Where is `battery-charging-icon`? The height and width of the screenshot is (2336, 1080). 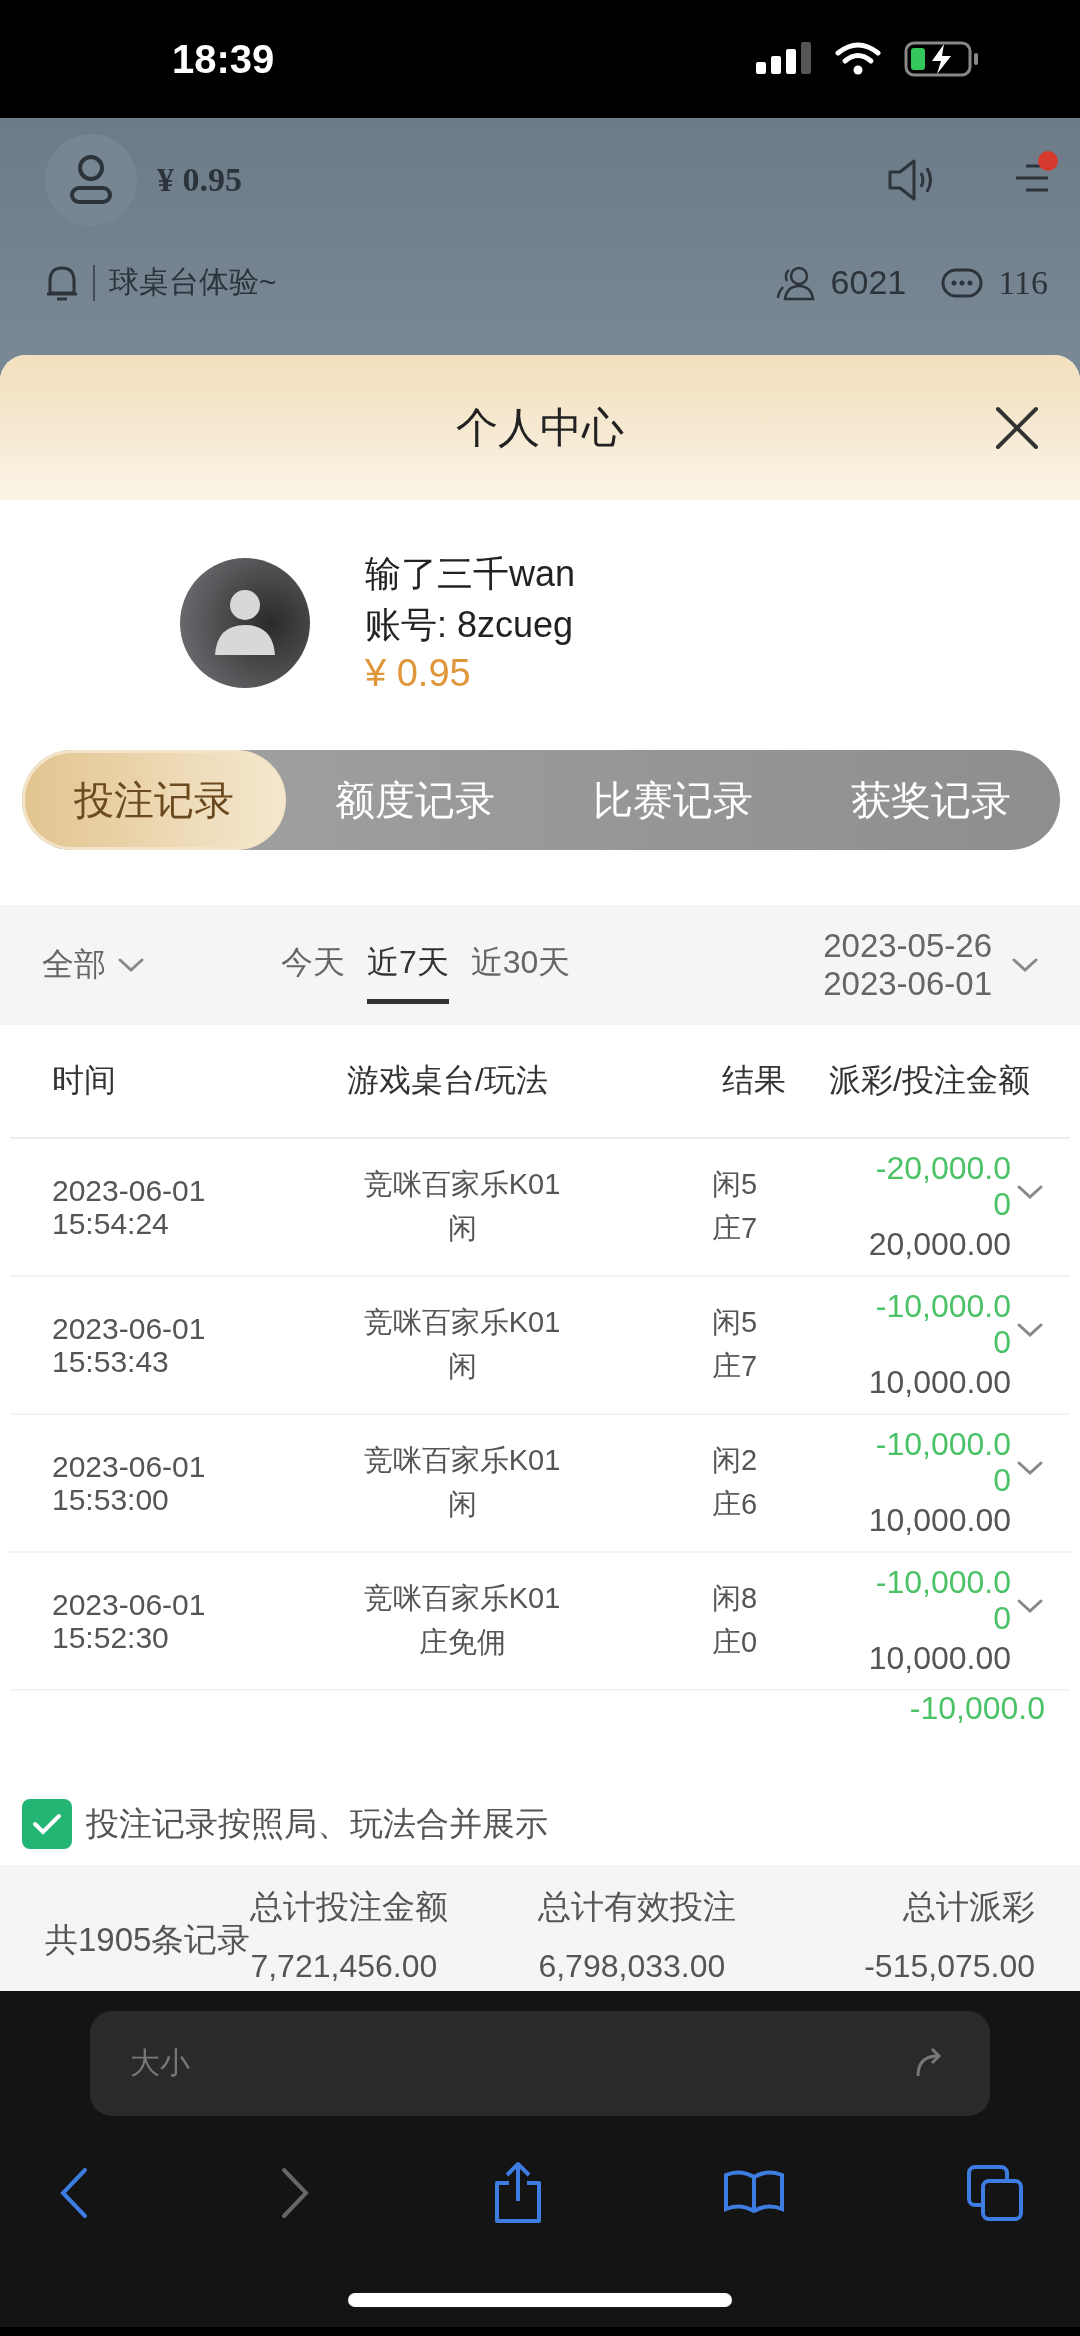
battery-charging-icon is located at coordinates (942, 59).